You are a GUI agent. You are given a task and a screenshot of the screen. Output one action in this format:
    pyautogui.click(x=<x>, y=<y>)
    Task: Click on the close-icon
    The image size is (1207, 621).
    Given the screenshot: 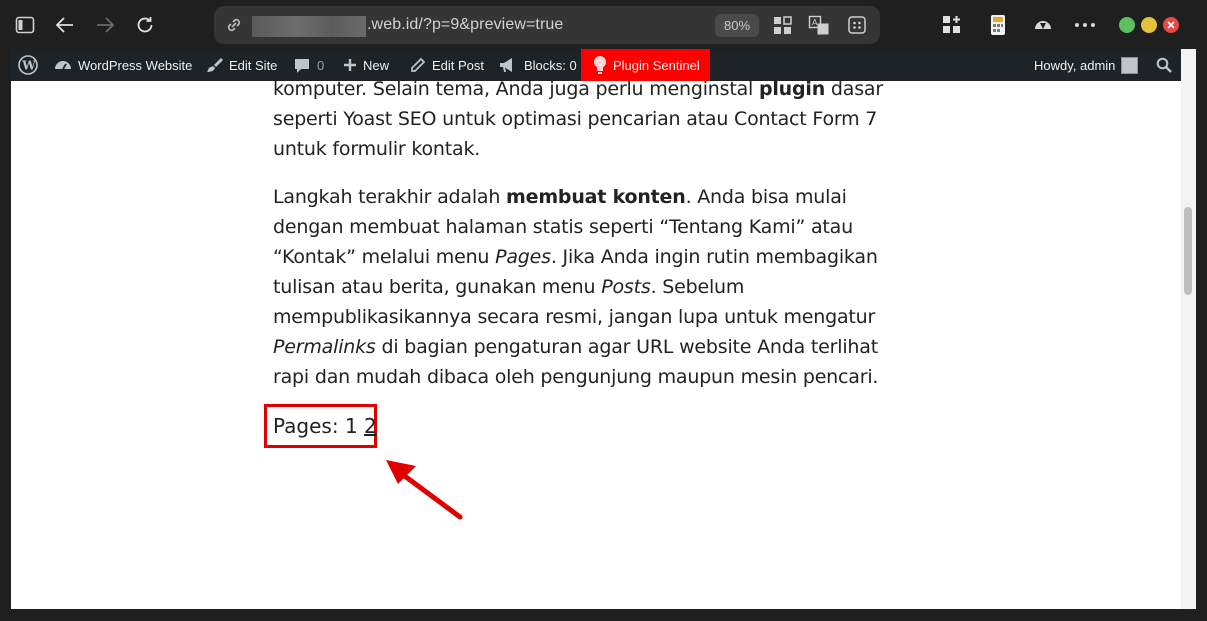 What is the action you would take?
    pyautogui.click(x=1171, y=25)
    